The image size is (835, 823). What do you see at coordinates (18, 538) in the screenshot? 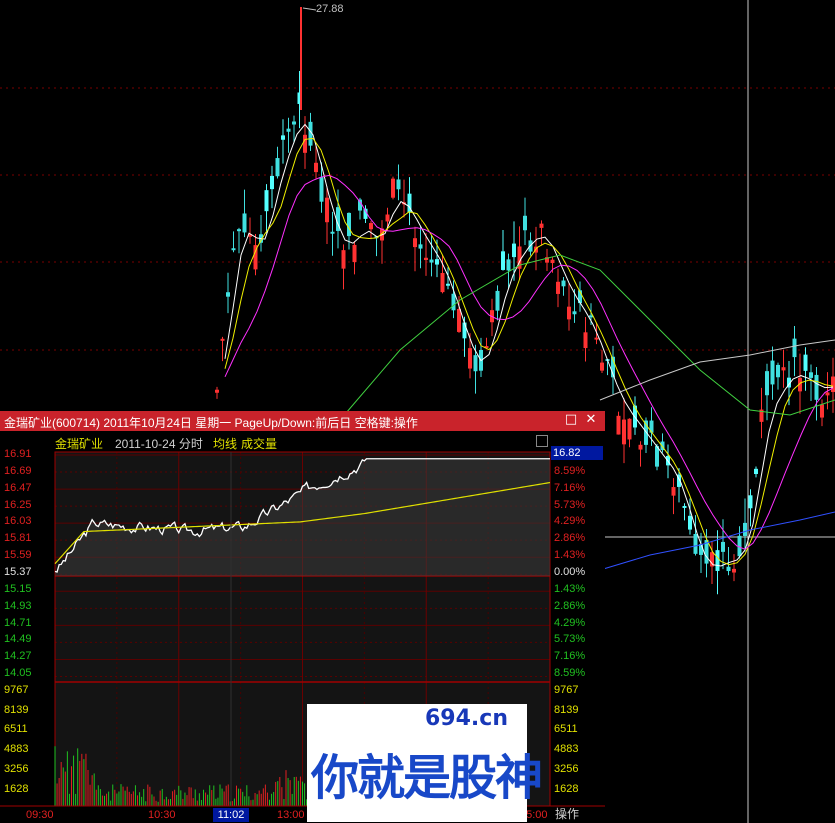
I see `price-tick-left: 15.81` at bounding box center [18, 538].